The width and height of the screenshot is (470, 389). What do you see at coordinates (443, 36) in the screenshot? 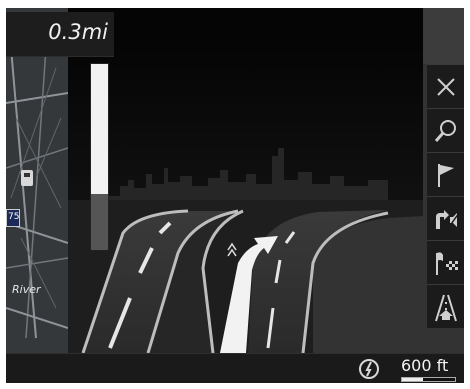
I see `side-menu-top` at bounding box center [443, 36].